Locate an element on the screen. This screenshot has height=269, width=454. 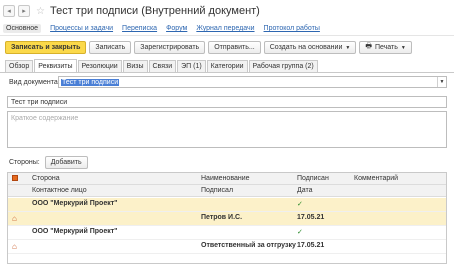
header-signer: Подписал is located at coordinates (217, 190).